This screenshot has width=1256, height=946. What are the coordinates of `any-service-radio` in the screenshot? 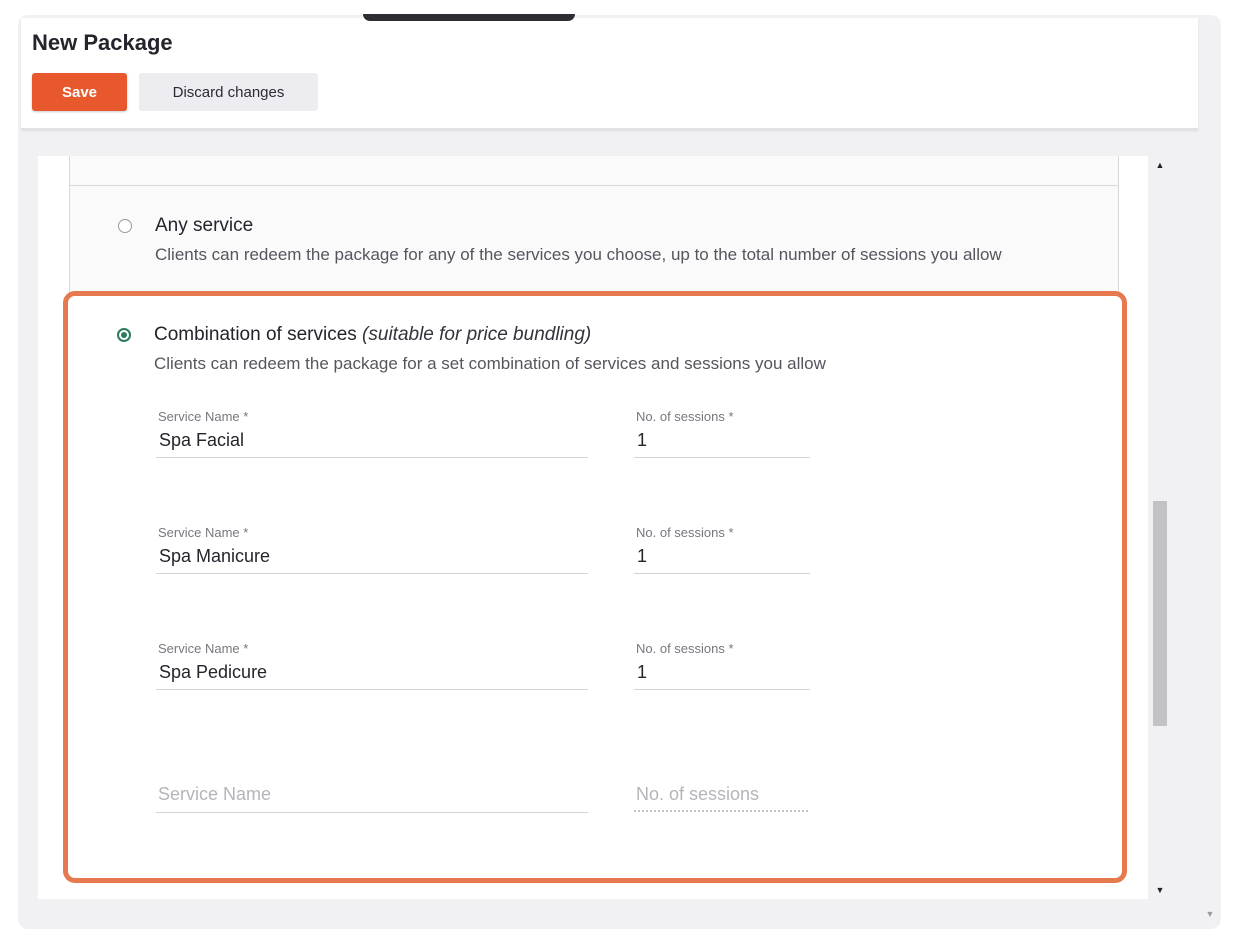 It's located at (125, 226).